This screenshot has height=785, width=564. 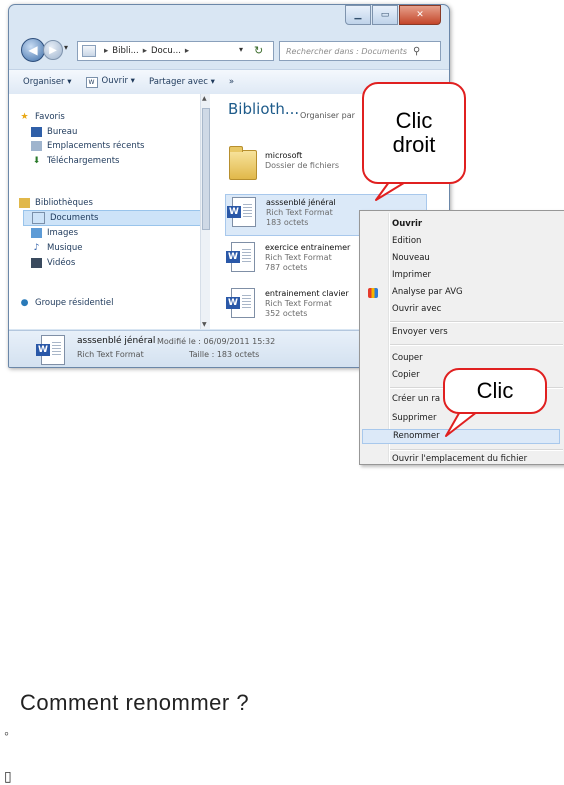 What do you see at coordinates (495, 391) in the screenshot?
I see `callout-click: Clic` at bounding box center [495, 391].